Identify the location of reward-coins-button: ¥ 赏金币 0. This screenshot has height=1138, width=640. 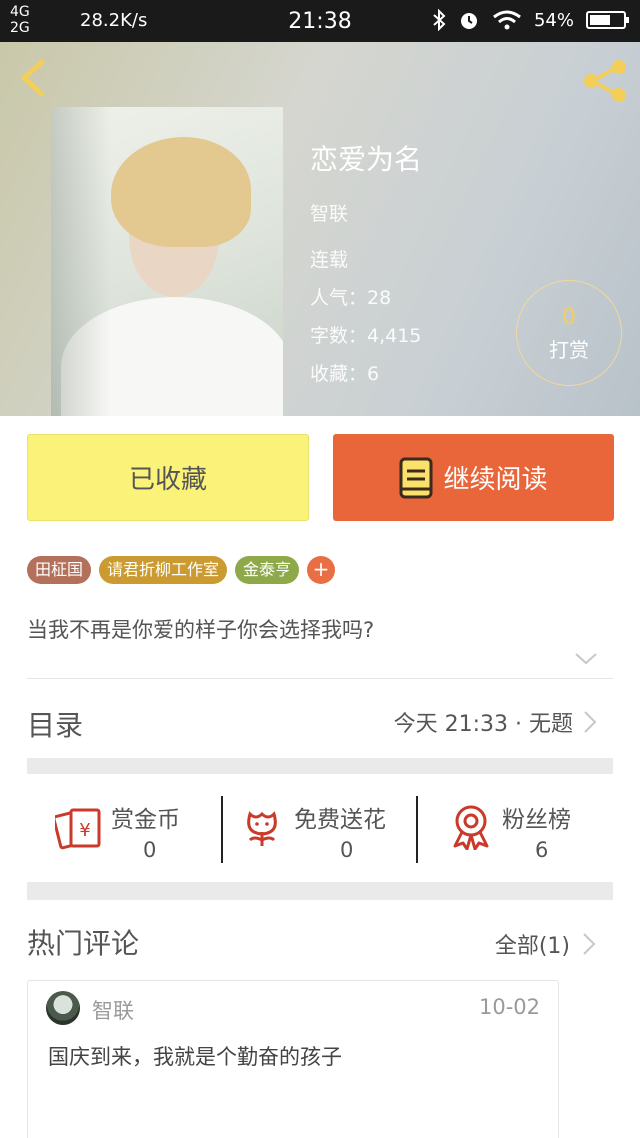
(122, 830).